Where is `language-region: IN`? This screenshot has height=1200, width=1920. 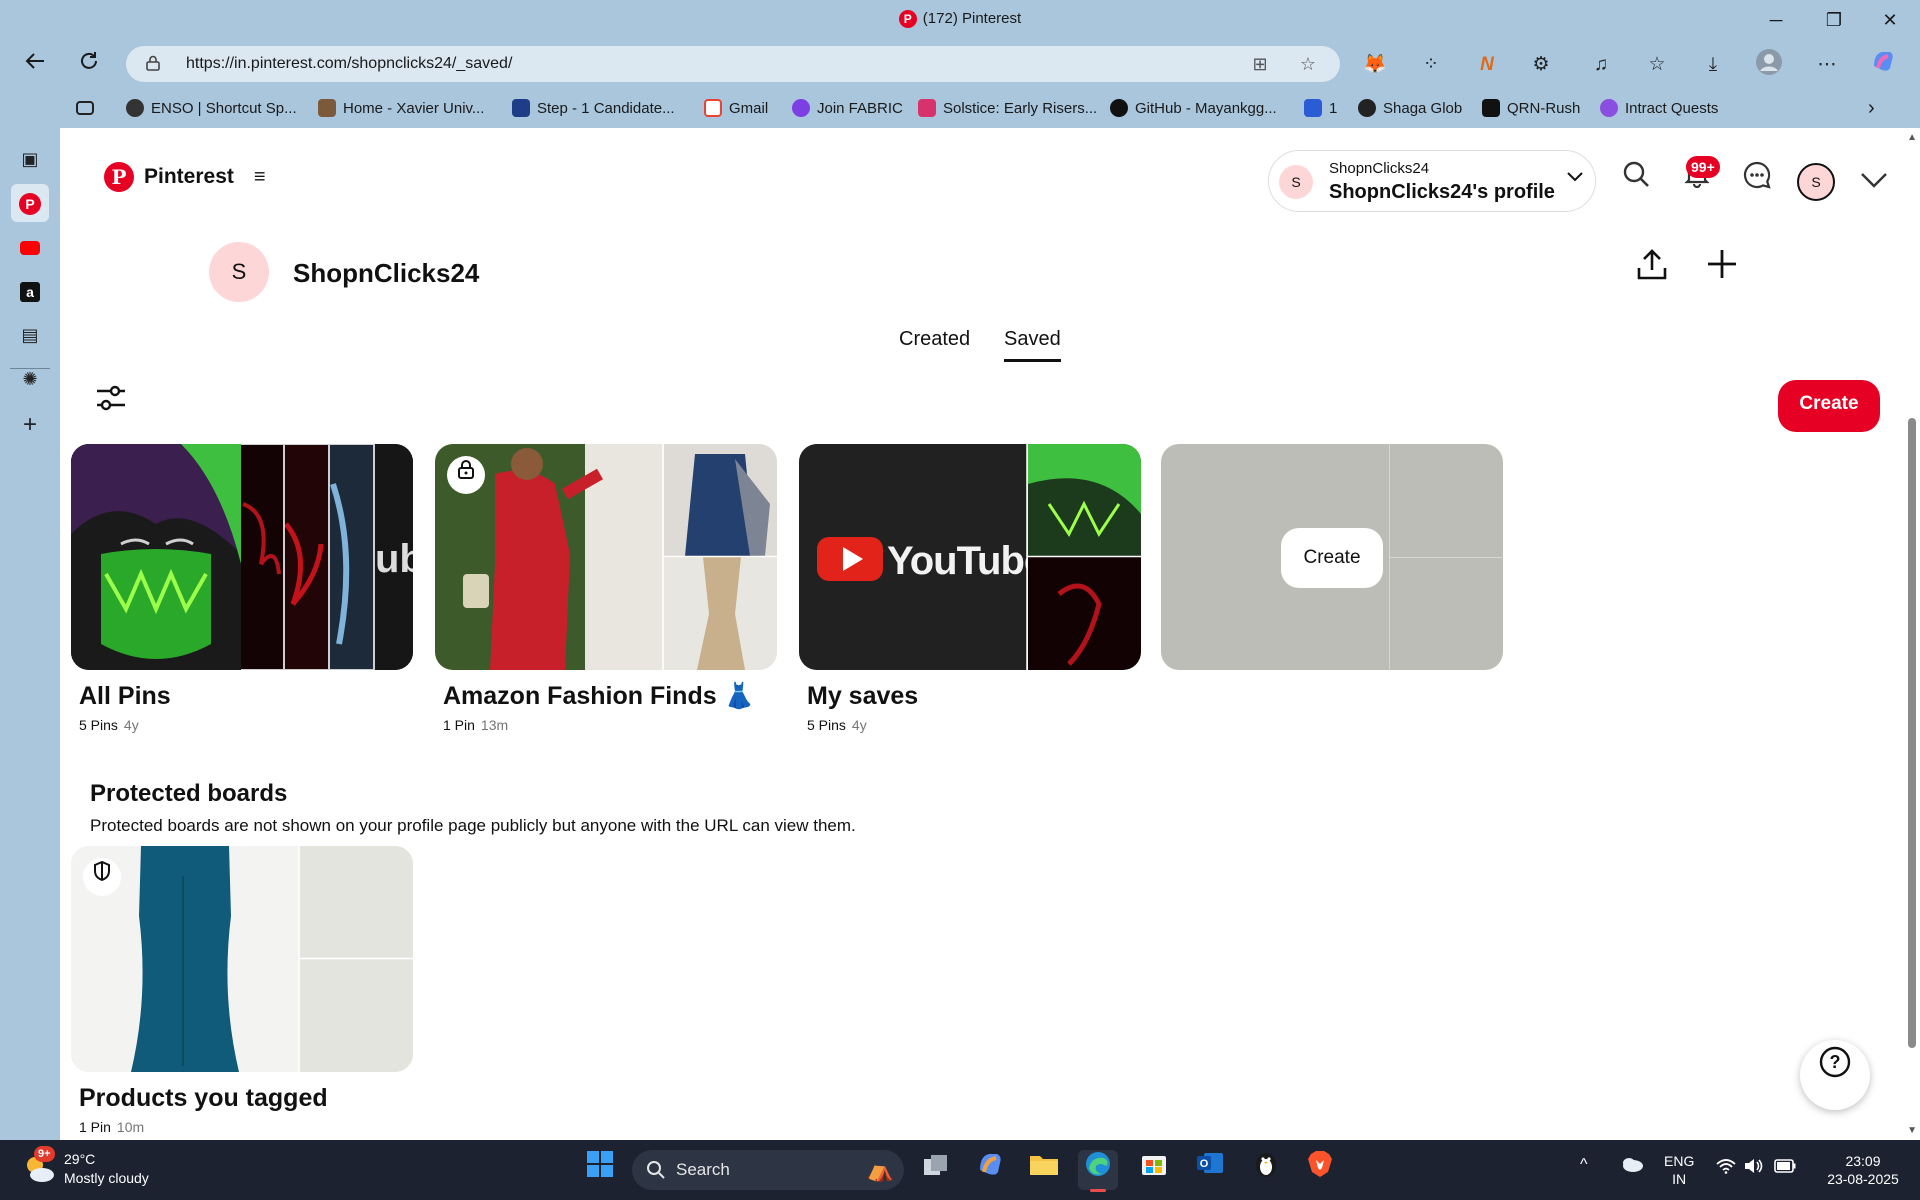 language-region: IN is located at coordinates (1679, 1179).